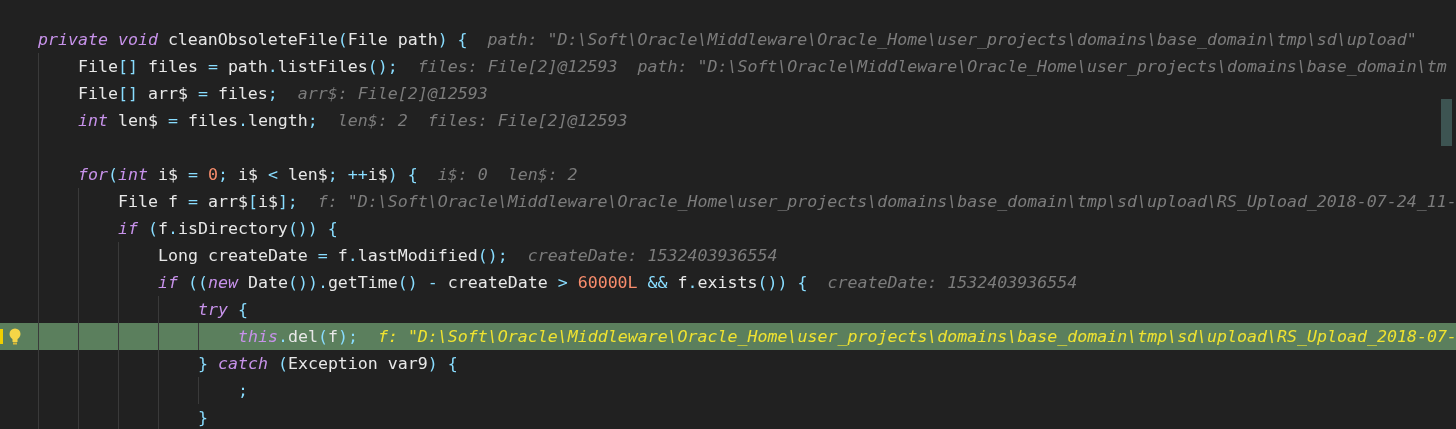 This screenshot has width=1456, height=429. I want to click on code-line: for(int i$ = 0; i$ < len$; ++i$) {, so click(248, 174).